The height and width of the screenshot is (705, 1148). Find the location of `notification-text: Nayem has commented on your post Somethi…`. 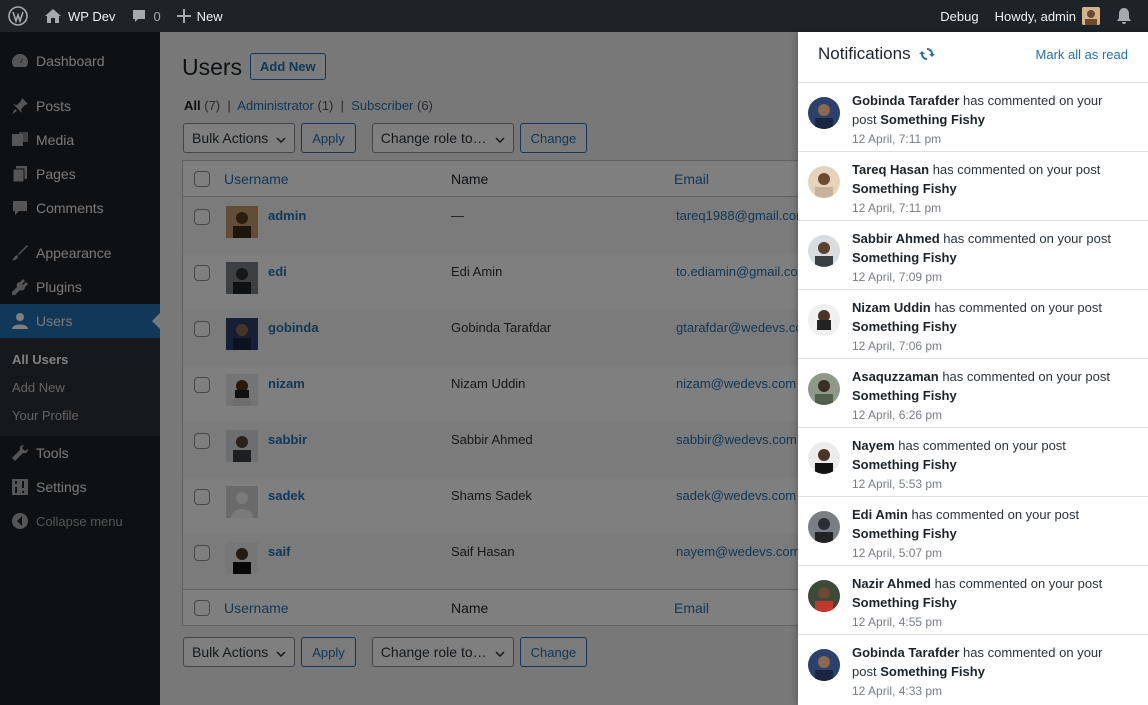

notification-text: Nayem has commented on your post Somethi… is located at coordinates (982, 455).